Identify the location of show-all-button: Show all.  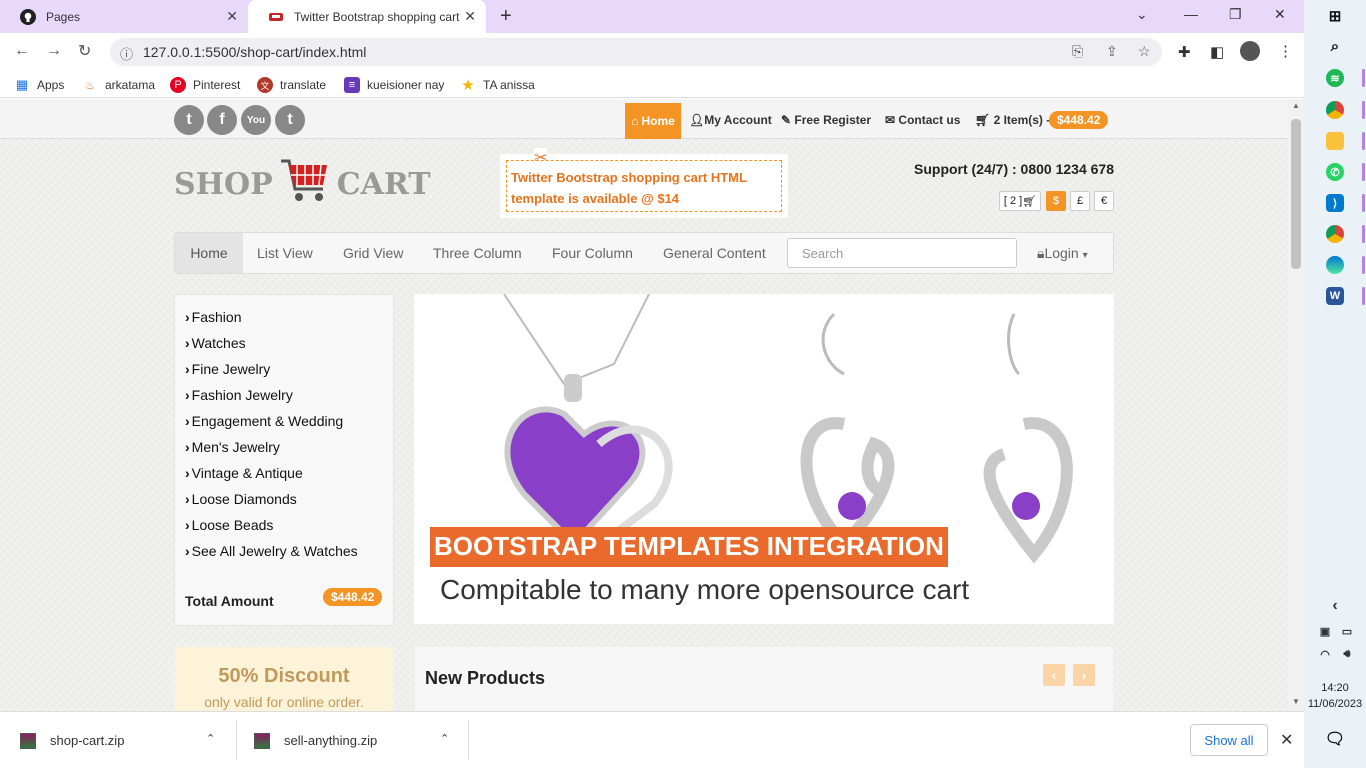
(1229, 740).